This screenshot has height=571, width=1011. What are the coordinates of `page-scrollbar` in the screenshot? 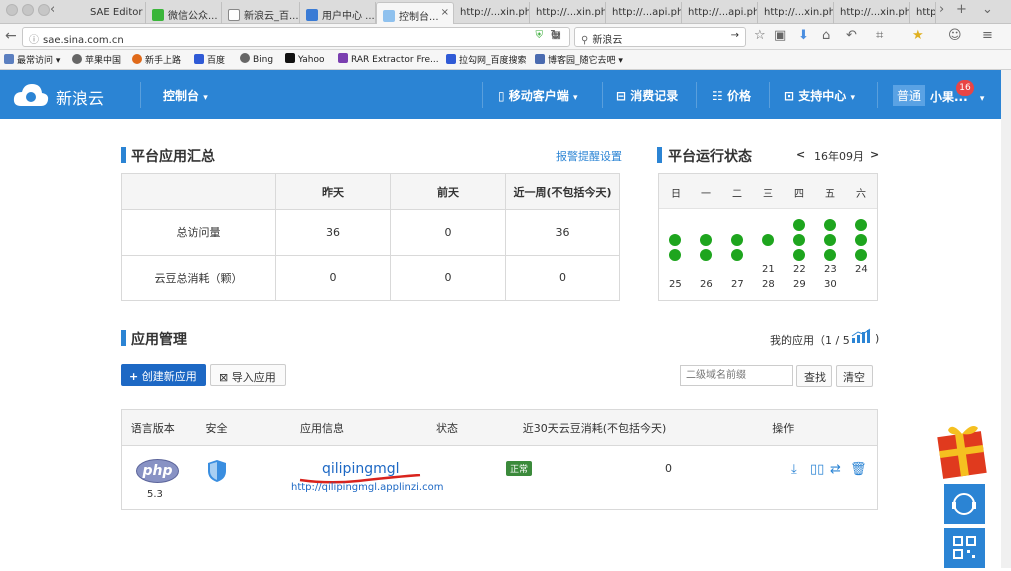 It's located at (1006, 319).